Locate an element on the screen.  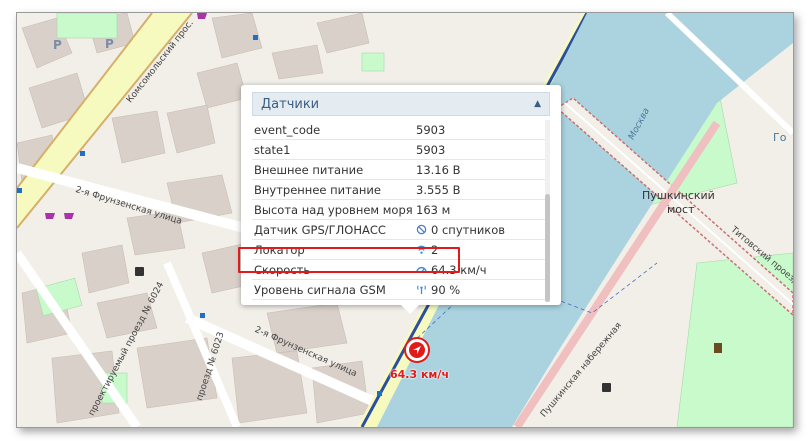
locator-row-highlight is located at coordinates (349, 260).